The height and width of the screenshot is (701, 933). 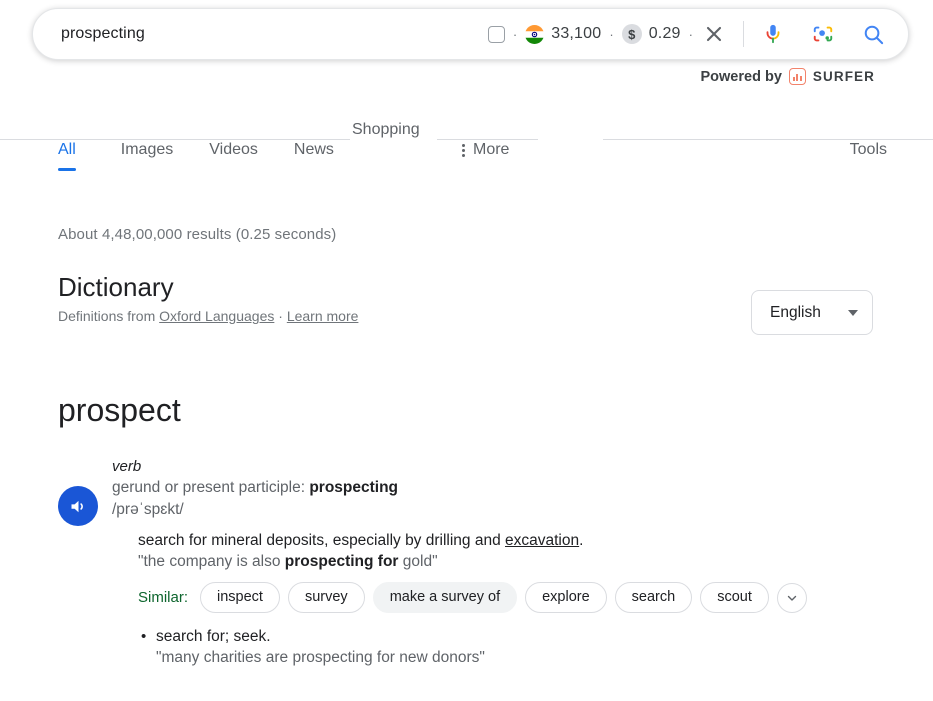 What do you see at coordinates (797, 76) in the screenshot?
I see `surfer-bar-chart-icon` at bounding box center [797, 76].